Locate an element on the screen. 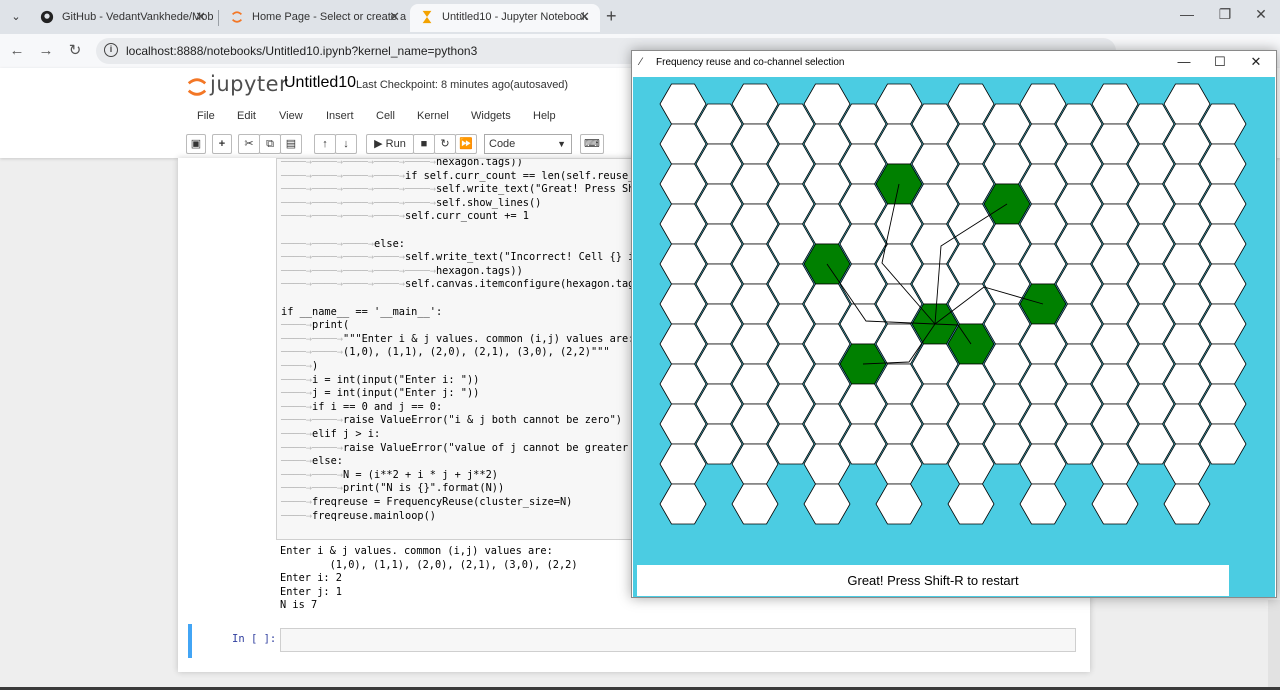 Image resolution: width=1280 pixels, height=690 pixels. empty-code-cell: In [ ]: is located at coordinates (639, 641).